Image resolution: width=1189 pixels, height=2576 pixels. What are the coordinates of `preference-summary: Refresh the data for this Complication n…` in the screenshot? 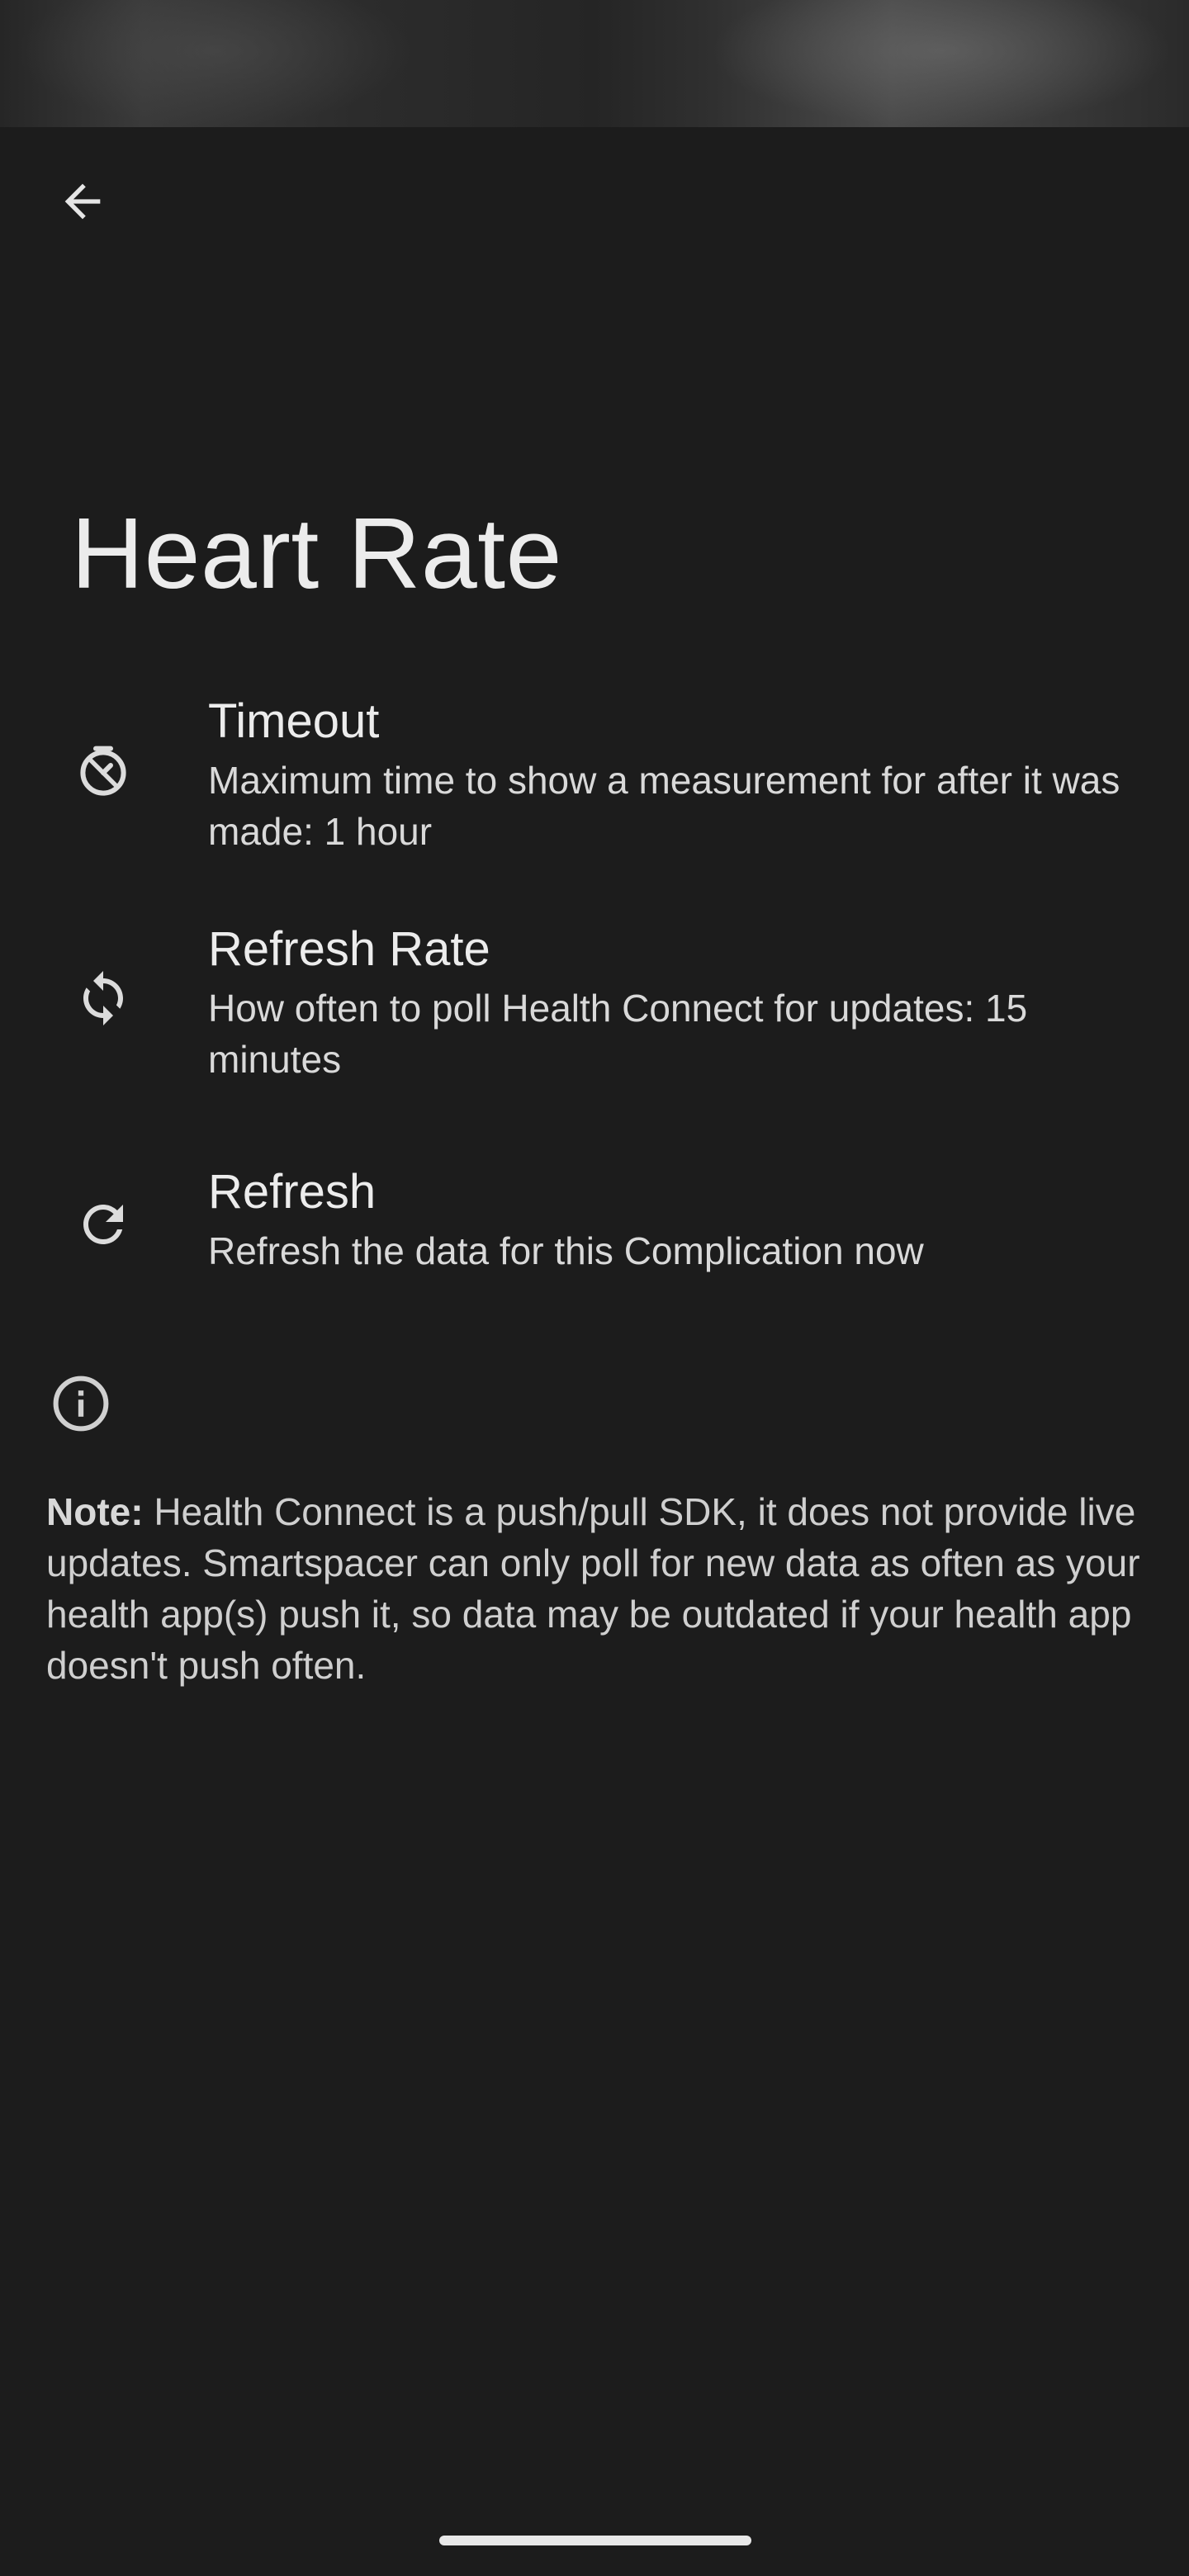 It's located at (566, 1250).